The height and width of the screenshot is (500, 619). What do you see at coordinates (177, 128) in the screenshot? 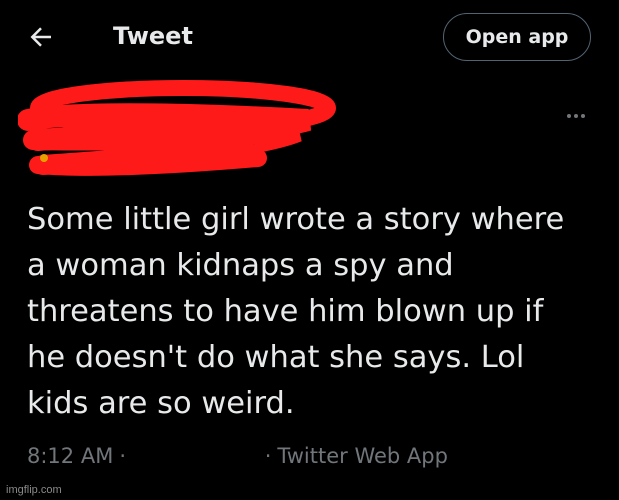
I see `red-redaction-scribble` at bounding box center [177, 128].